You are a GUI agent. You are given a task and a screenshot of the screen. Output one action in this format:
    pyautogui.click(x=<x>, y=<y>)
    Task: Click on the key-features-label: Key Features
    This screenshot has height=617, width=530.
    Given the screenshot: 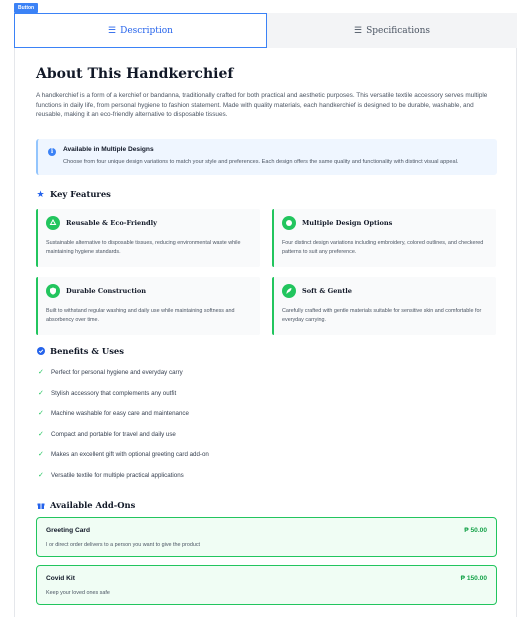 What is the action you would take?
    pyautogui.click(x=80, y=194)
    